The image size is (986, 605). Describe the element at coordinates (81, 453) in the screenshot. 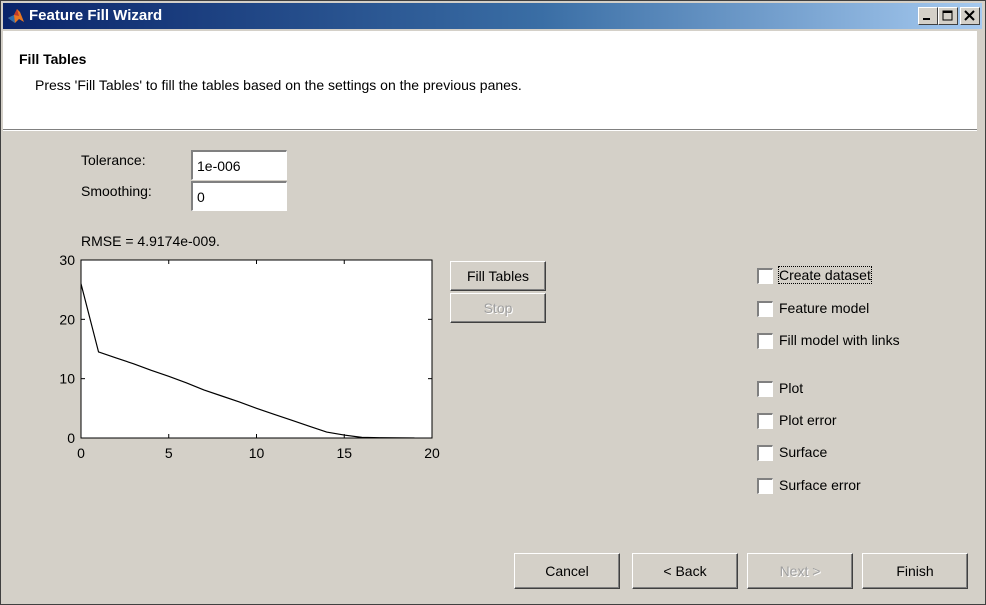

I see `x-tick-label: 0` at that location.